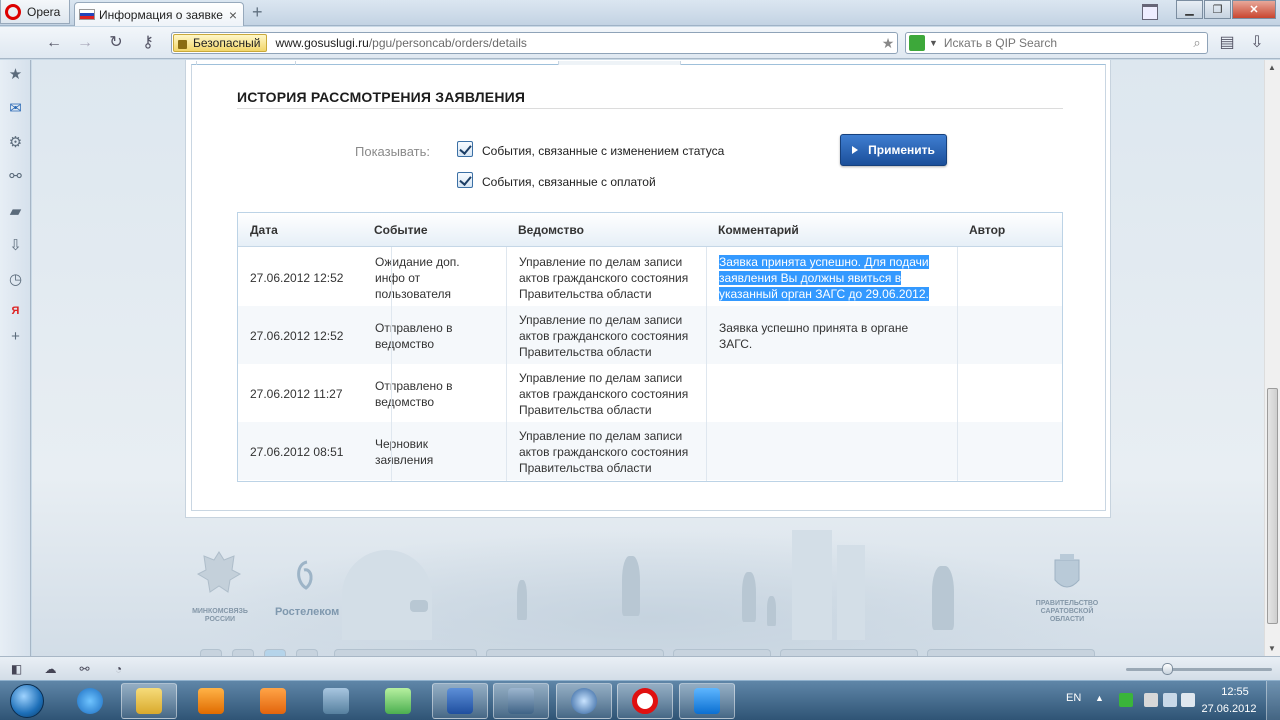  I want to click on search-icon: ⌕, so click(1197, 43).